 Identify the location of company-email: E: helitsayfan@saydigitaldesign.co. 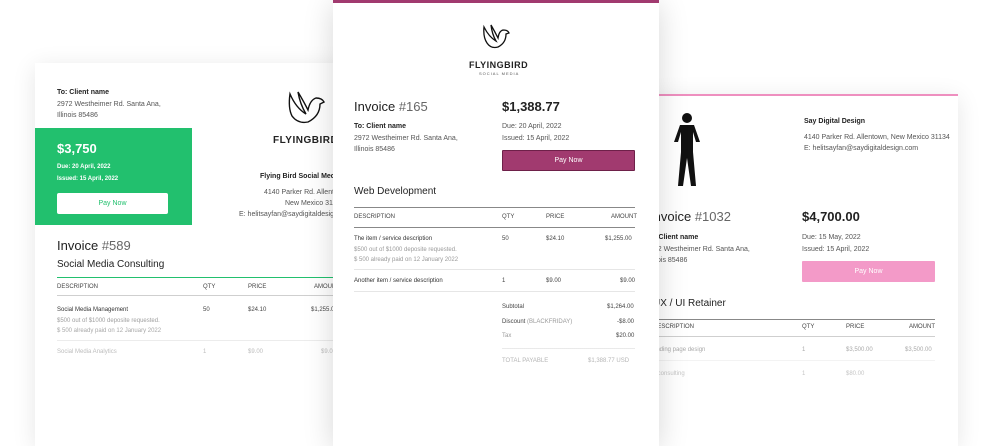
(293, 214).